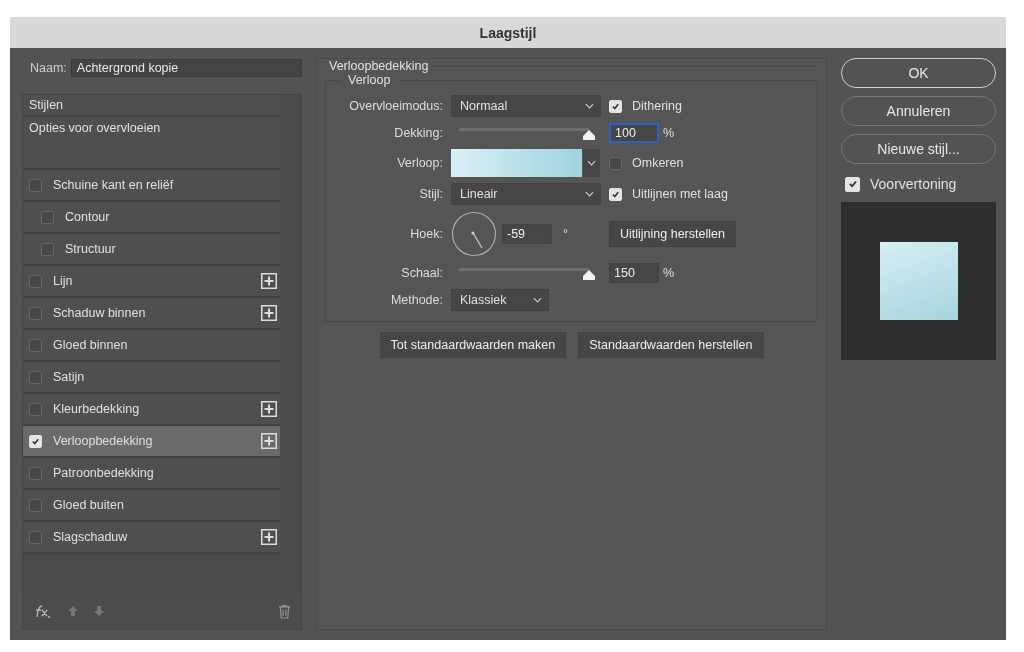 Image resolution: width=1024 pixels, height=652 pixels. I want to click on group-title: Verloop, so click(369, 80).